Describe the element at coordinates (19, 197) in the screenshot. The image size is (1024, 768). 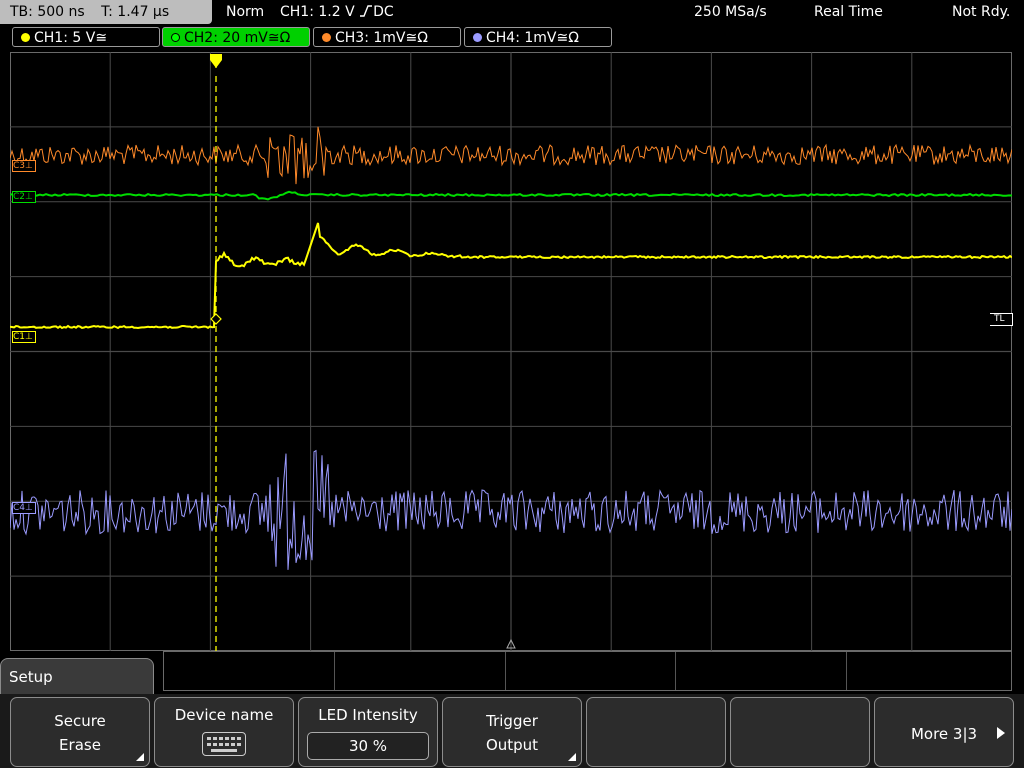
I see `ch2-marker-label: C2` at that location.